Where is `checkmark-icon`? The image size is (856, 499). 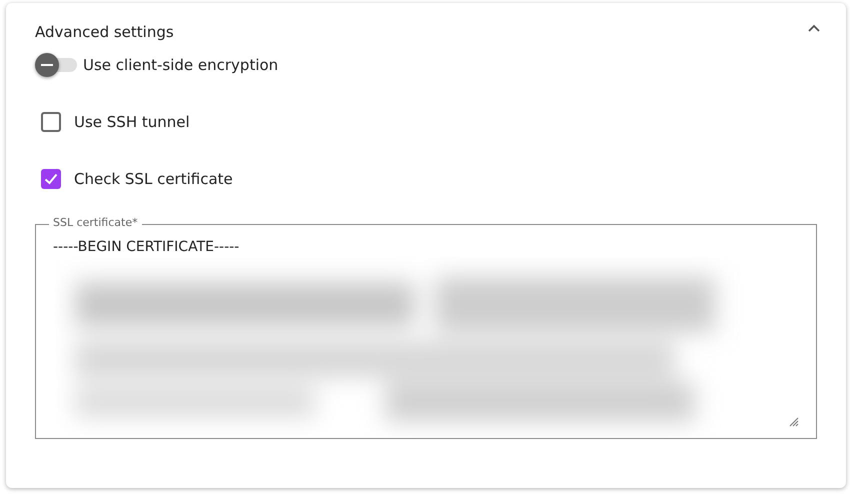 checkmark-icon is located at coordinates (51, 179).